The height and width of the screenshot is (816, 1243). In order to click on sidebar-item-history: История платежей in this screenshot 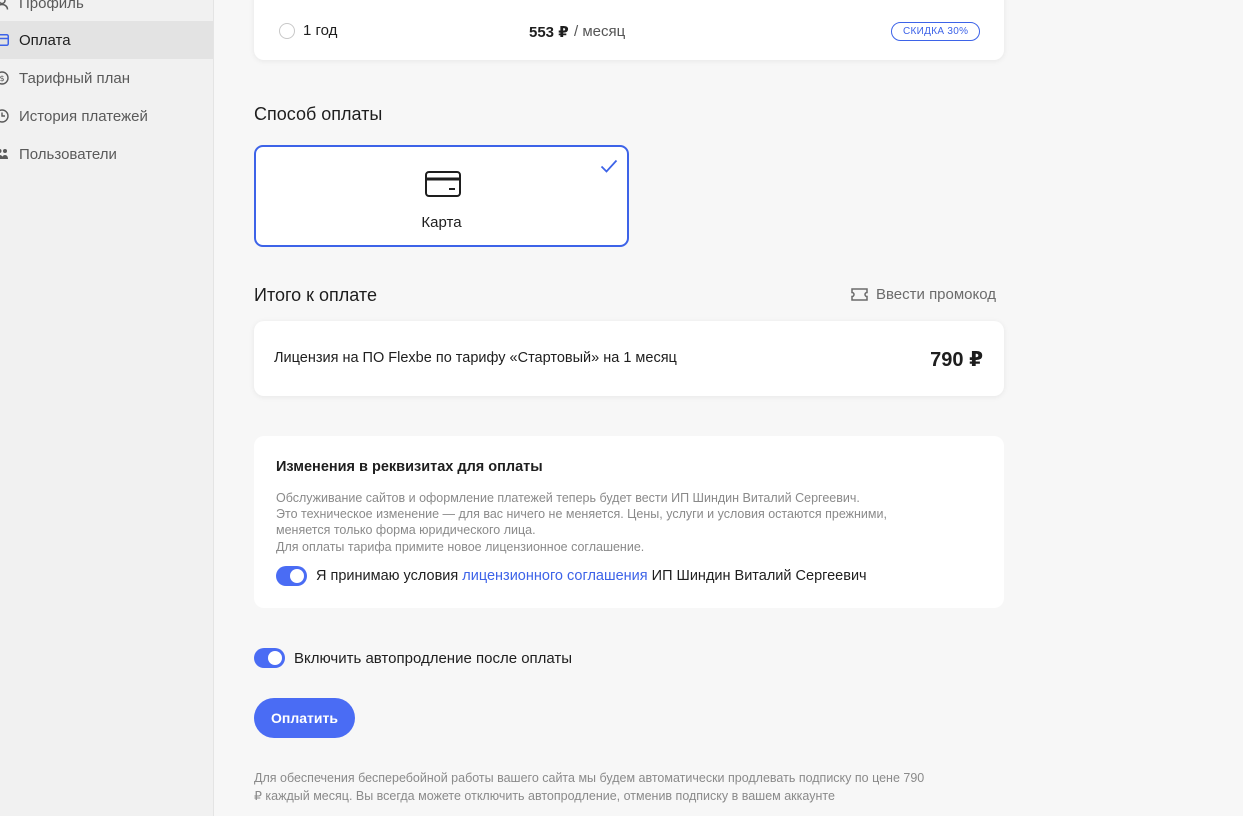, I will do `click(106, 116)`.